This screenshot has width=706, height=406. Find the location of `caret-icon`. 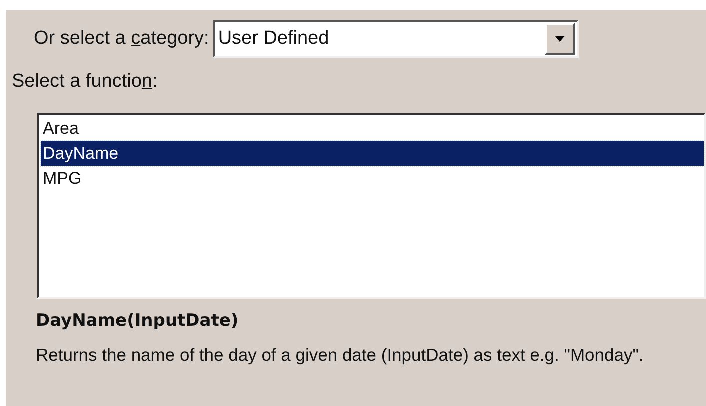

caret-icon is located at coordinates (560, 39).